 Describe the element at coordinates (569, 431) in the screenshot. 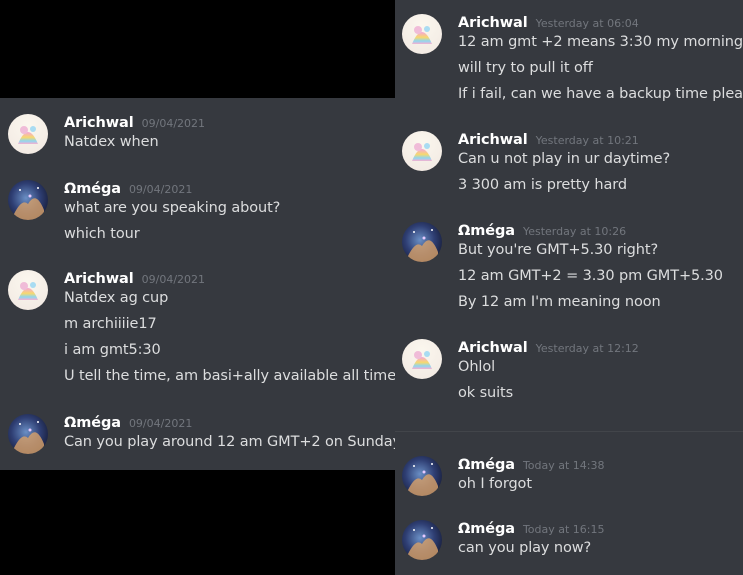

I see `day-divider` at that location.